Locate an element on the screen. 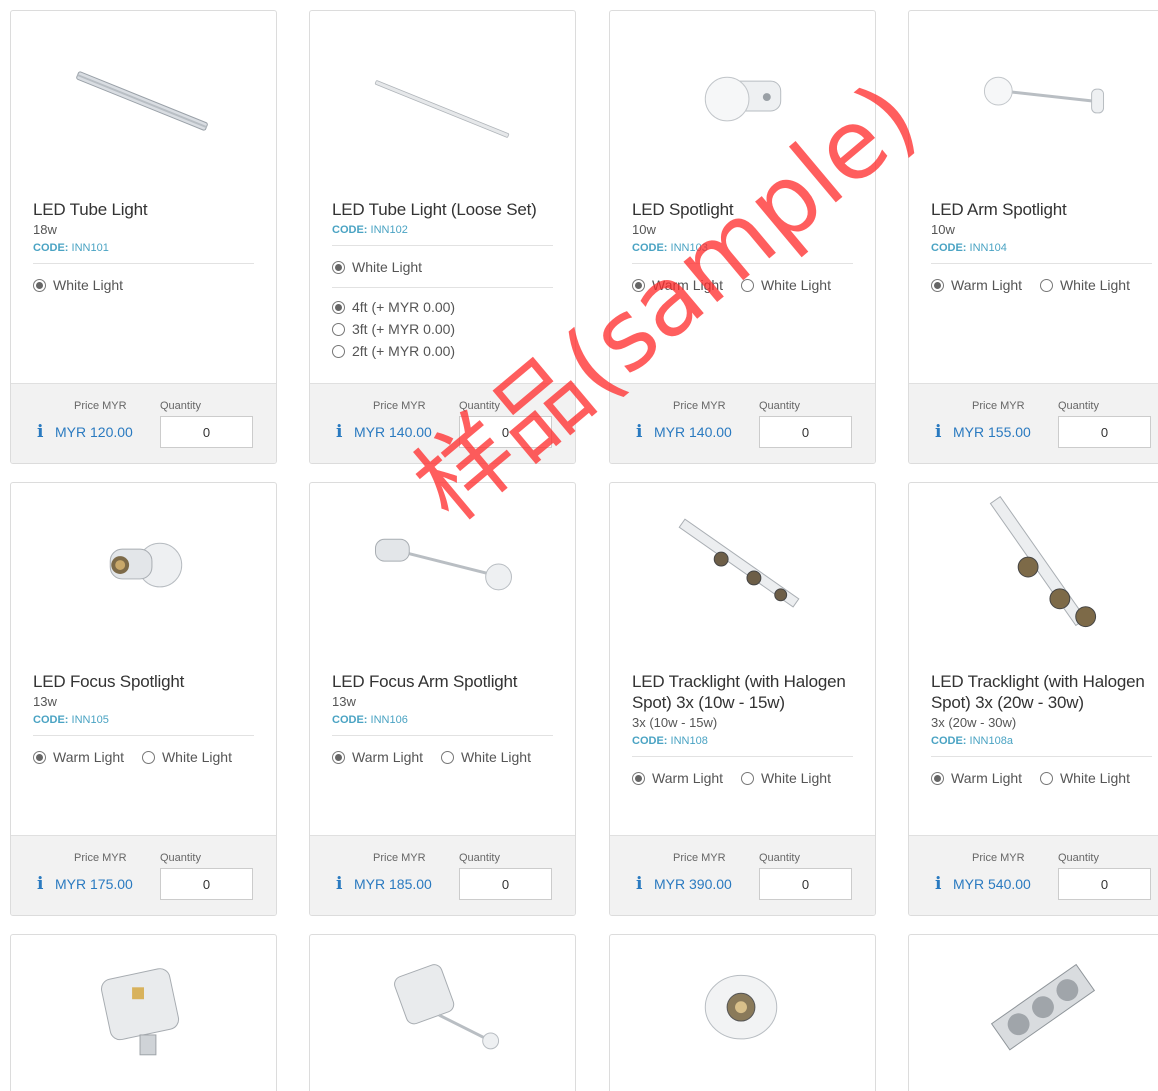 The image size is (1158, 1091). product-price: MYR 390.00 is located at coordinates (693, 884).